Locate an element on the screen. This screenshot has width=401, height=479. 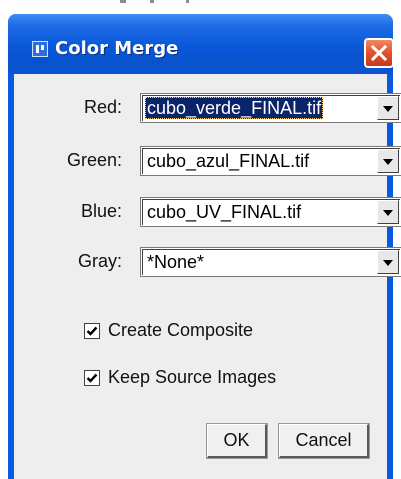
window-title: Color Merge is located at coordinates (117, 48).